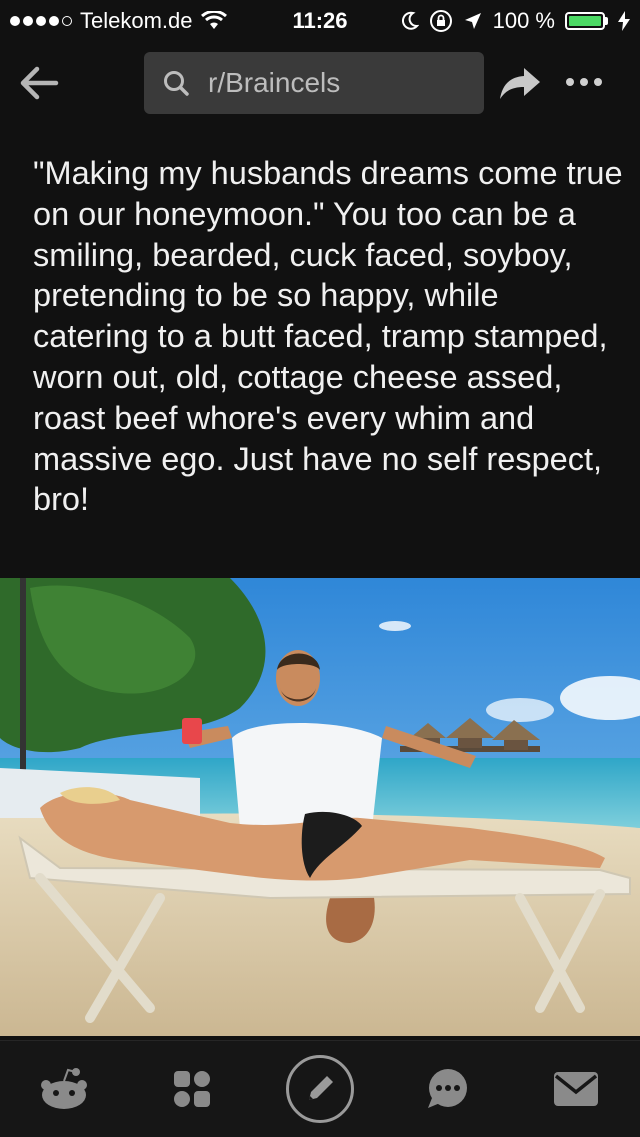  What do you see at coordinates (523, 20) in the screenshot?
I see `battery-percent: 100 %` at bounding box center [523, 20].